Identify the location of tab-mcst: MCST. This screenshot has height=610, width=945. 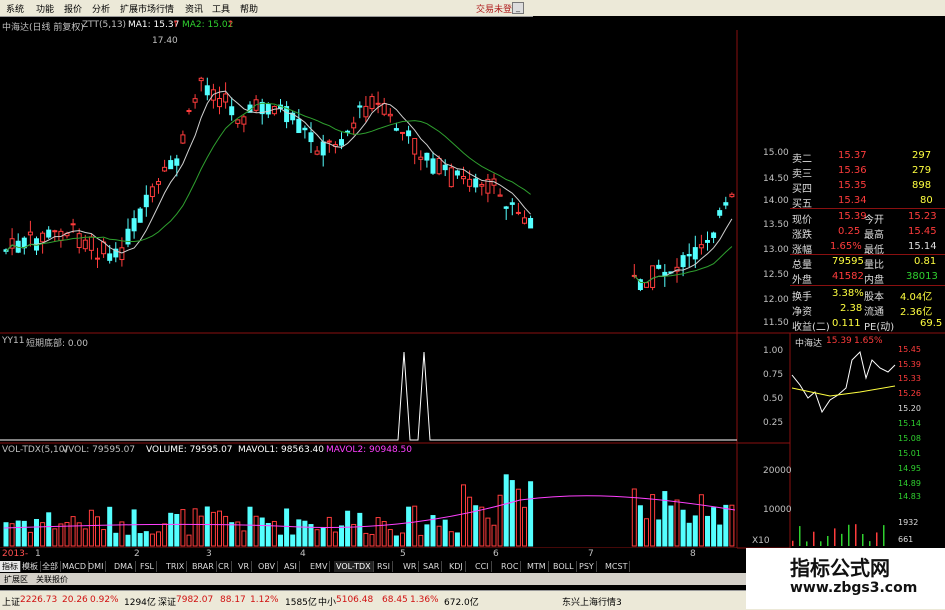
(616, 566).